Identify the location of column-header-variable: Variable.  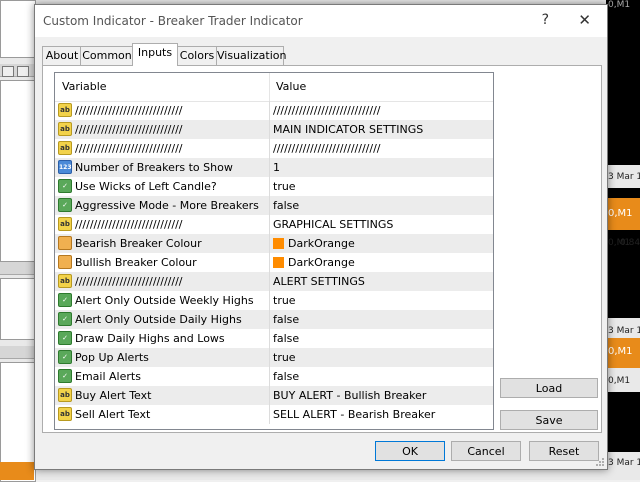
(84, 86).